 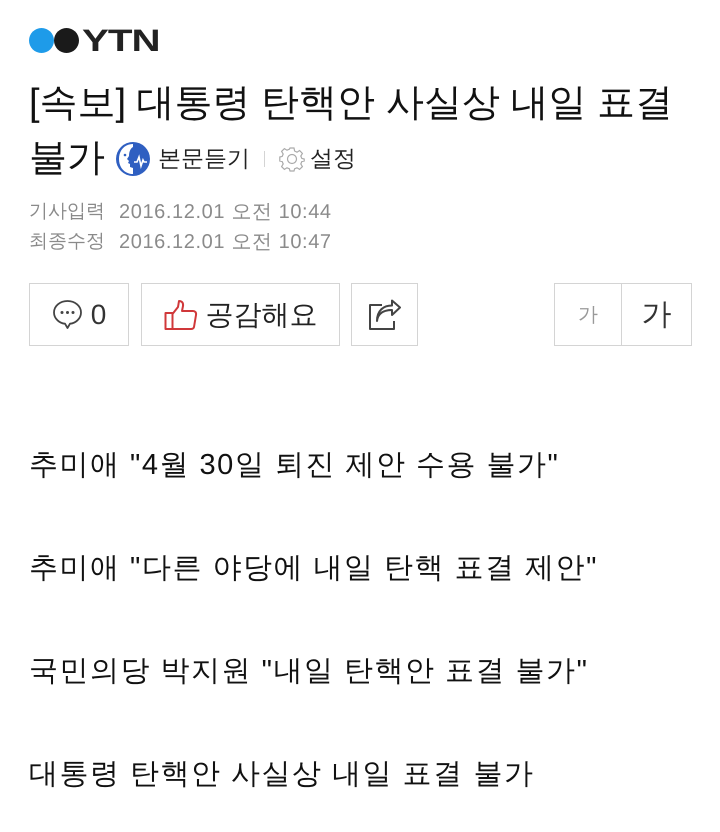 What do you see at coordinates (333, 158) in the screenshot?
I see `settings-link: 설정` at bounding box center [333, 158].